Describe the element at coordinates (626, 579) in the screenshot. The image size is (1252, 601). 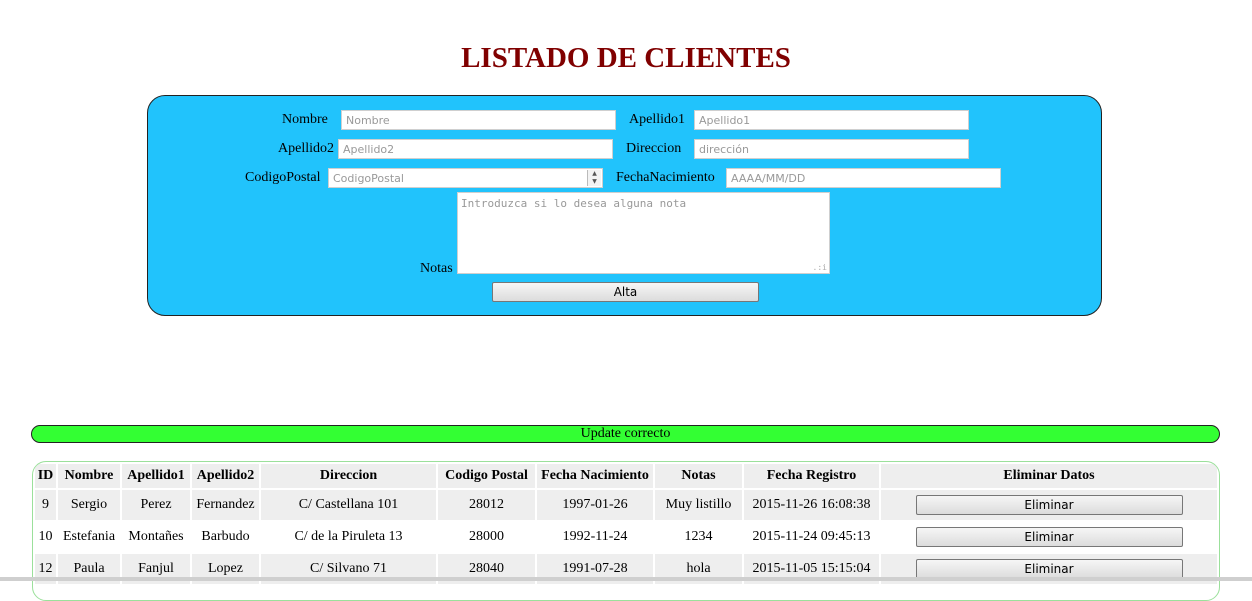
I see `horizontal-scrollbar` at that location.